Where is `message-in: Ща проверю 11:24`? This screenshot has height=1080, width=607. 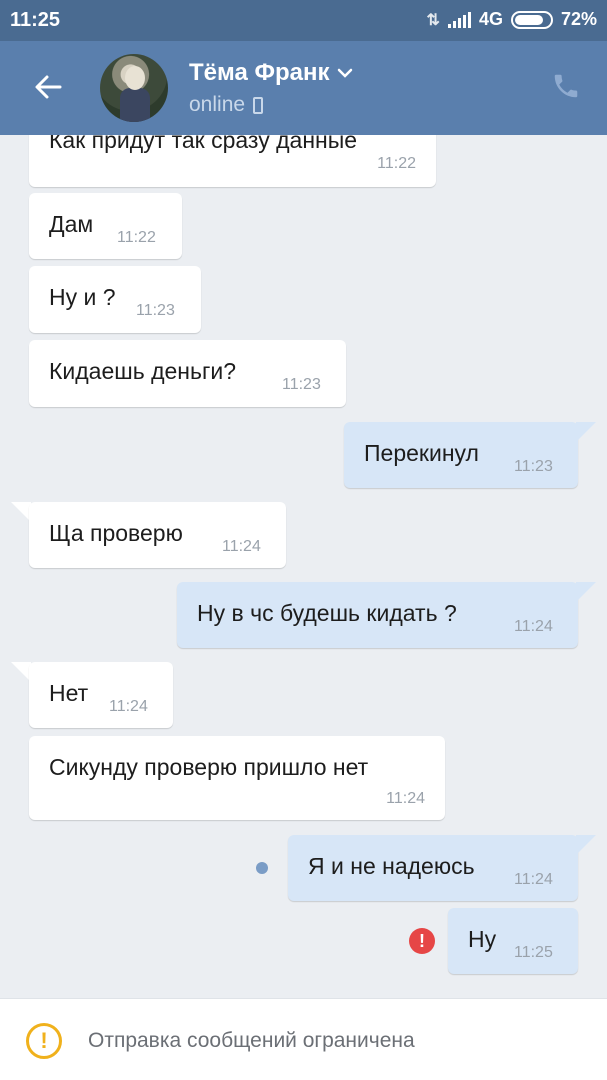 message-in: Ща проверю 11:24 is located at coordinates (157, 535).